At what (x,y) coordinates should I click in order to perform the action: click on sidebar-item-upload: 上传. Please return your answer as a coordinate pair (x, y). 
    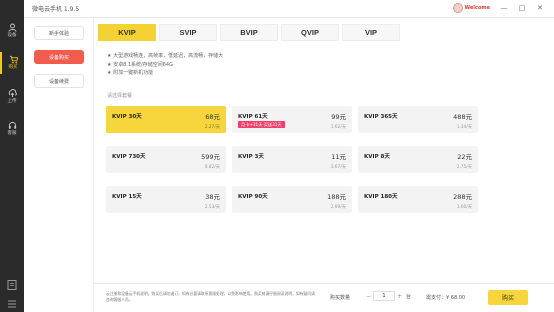
    Looking at the image, I should click on (12, 97).